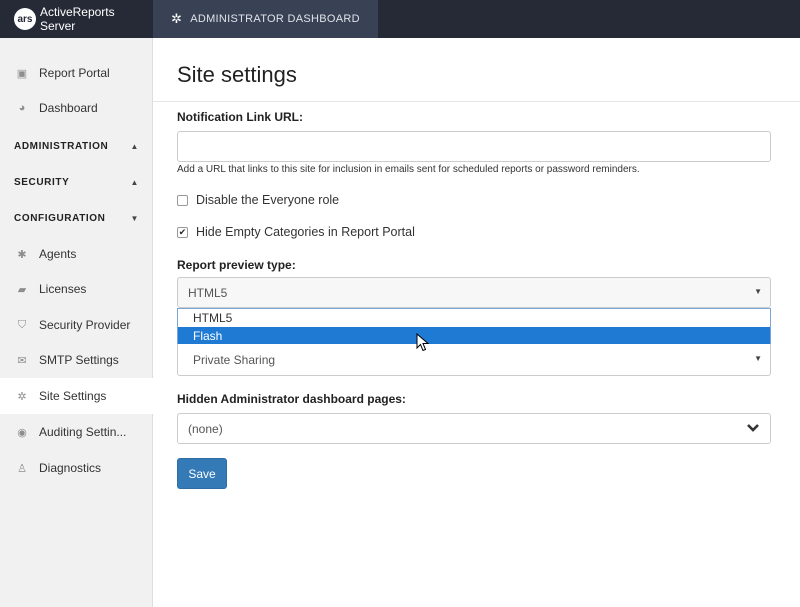 Image resolution: width=800 pixels, height=607 pixels. I want to click on sidebar-header-administration: ADMINISTRATION ▲, so click(76, 146).